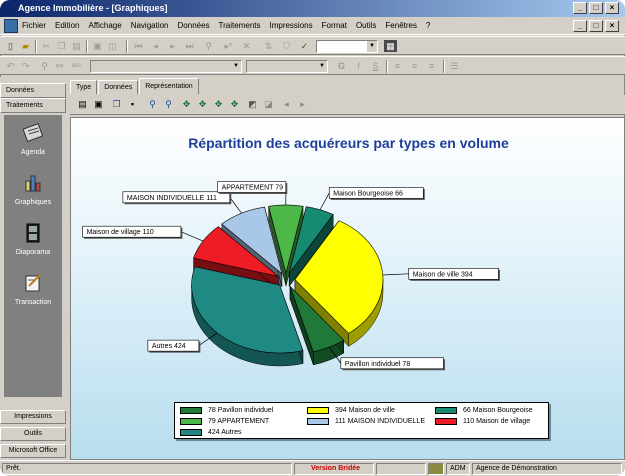 Image resolution: width=625 pixels, height=476 pixels. Describe the element at coordinates (304, 46) in the screenshot. I see `check-icon: ✓` at that location.